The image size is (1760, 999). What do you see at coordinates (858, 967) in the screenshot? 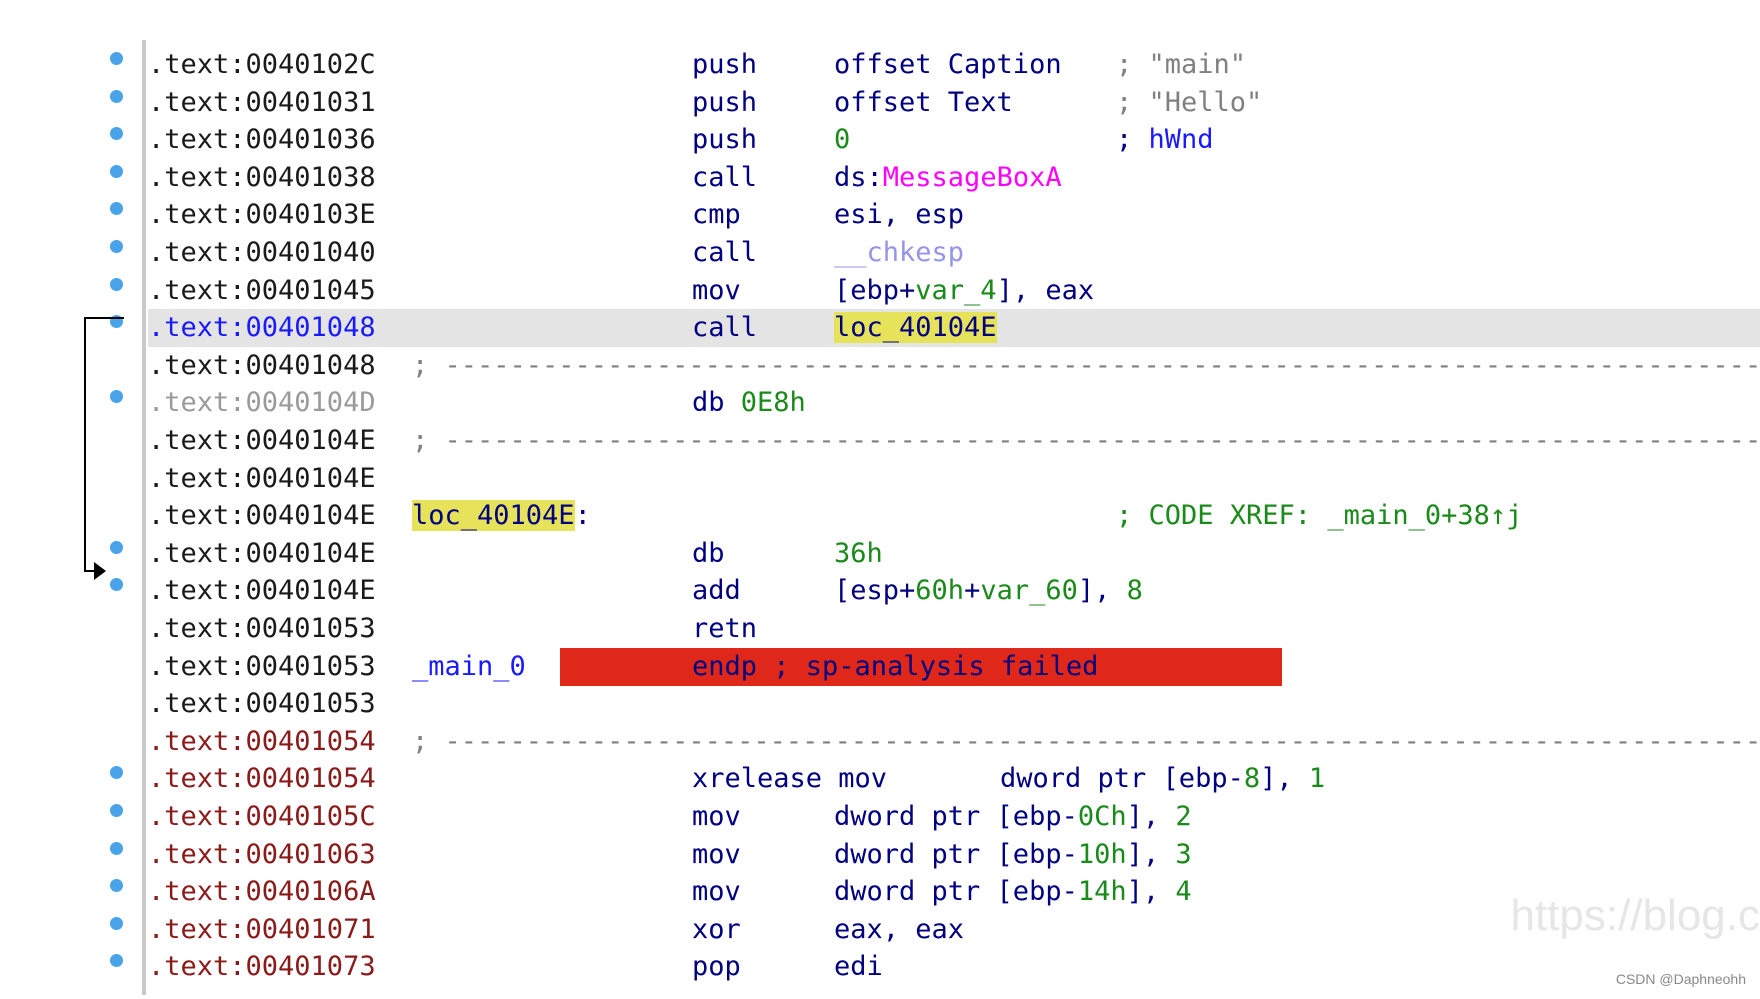
I see `operand: edi` at bounding box center [858, 967].